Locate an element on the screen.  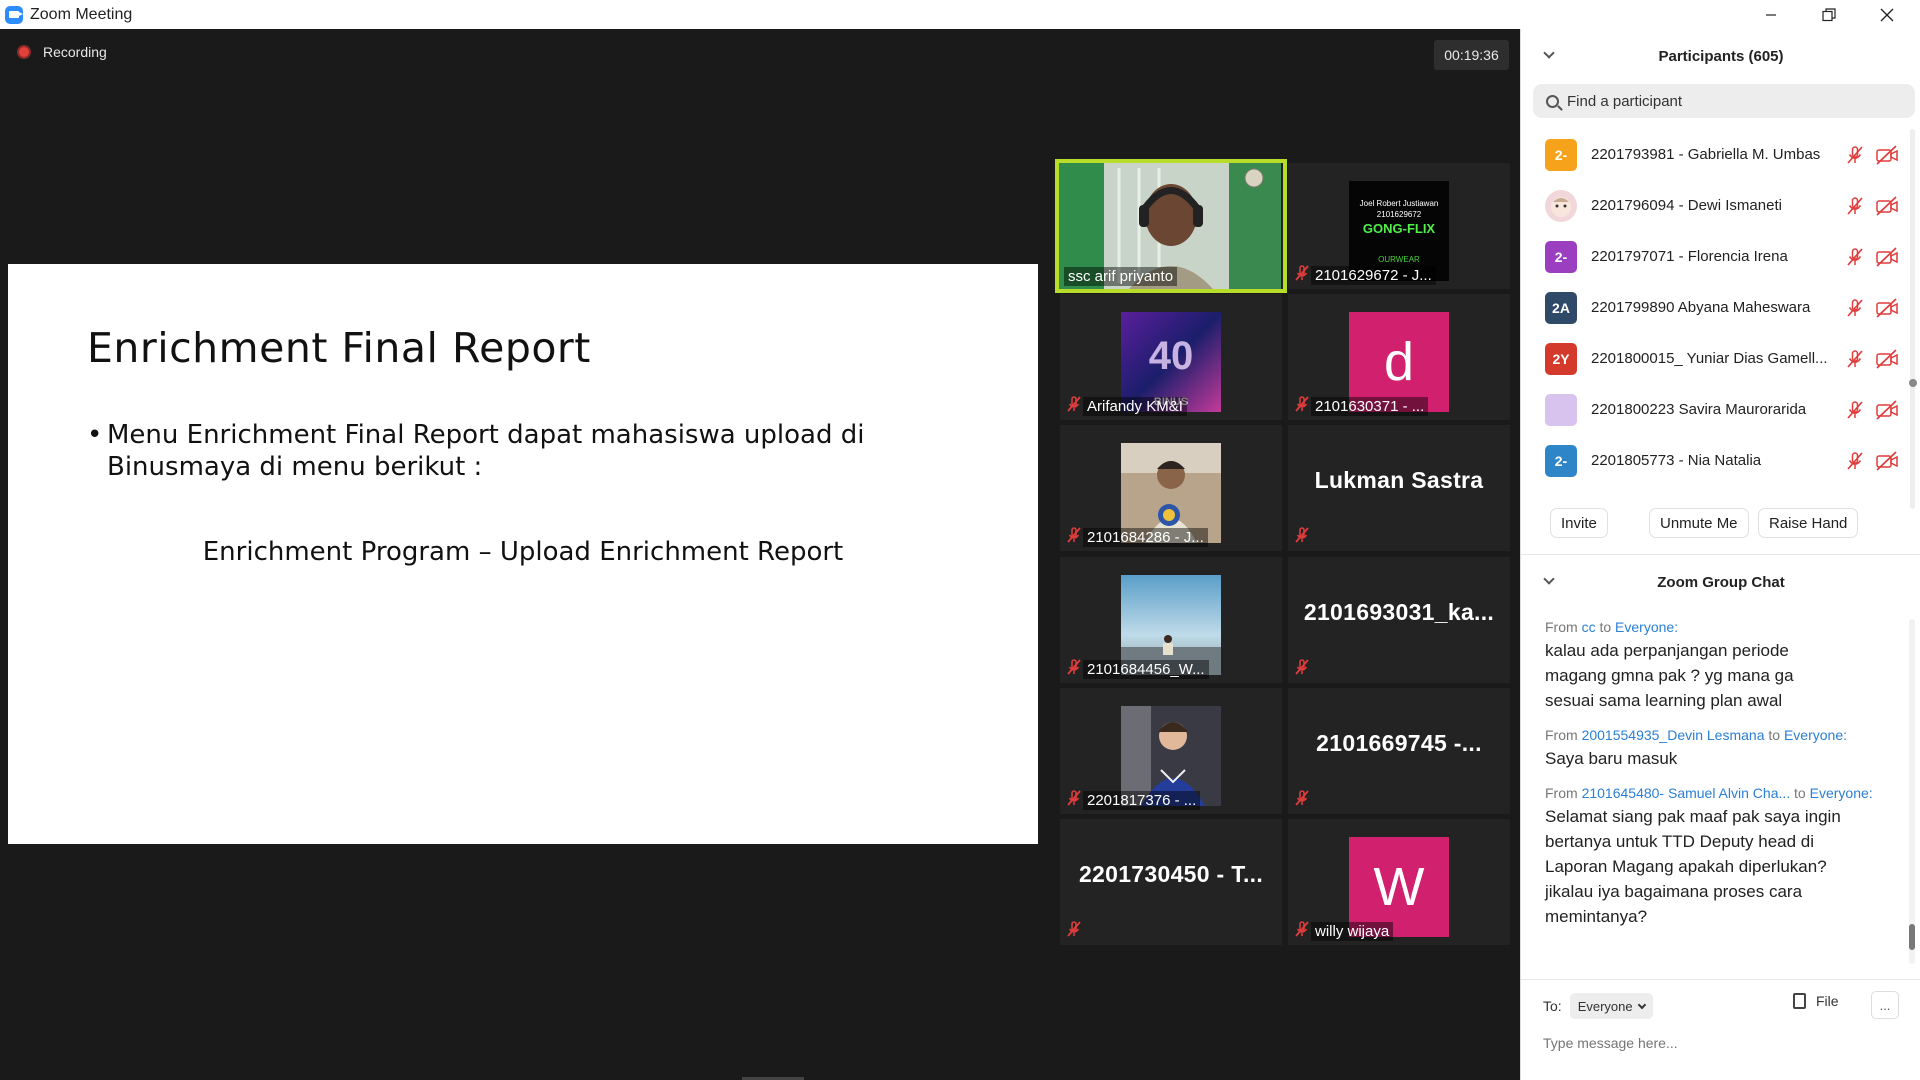
poster-name: Joel Robert Justiawan is located at coordinates (1399, 203).